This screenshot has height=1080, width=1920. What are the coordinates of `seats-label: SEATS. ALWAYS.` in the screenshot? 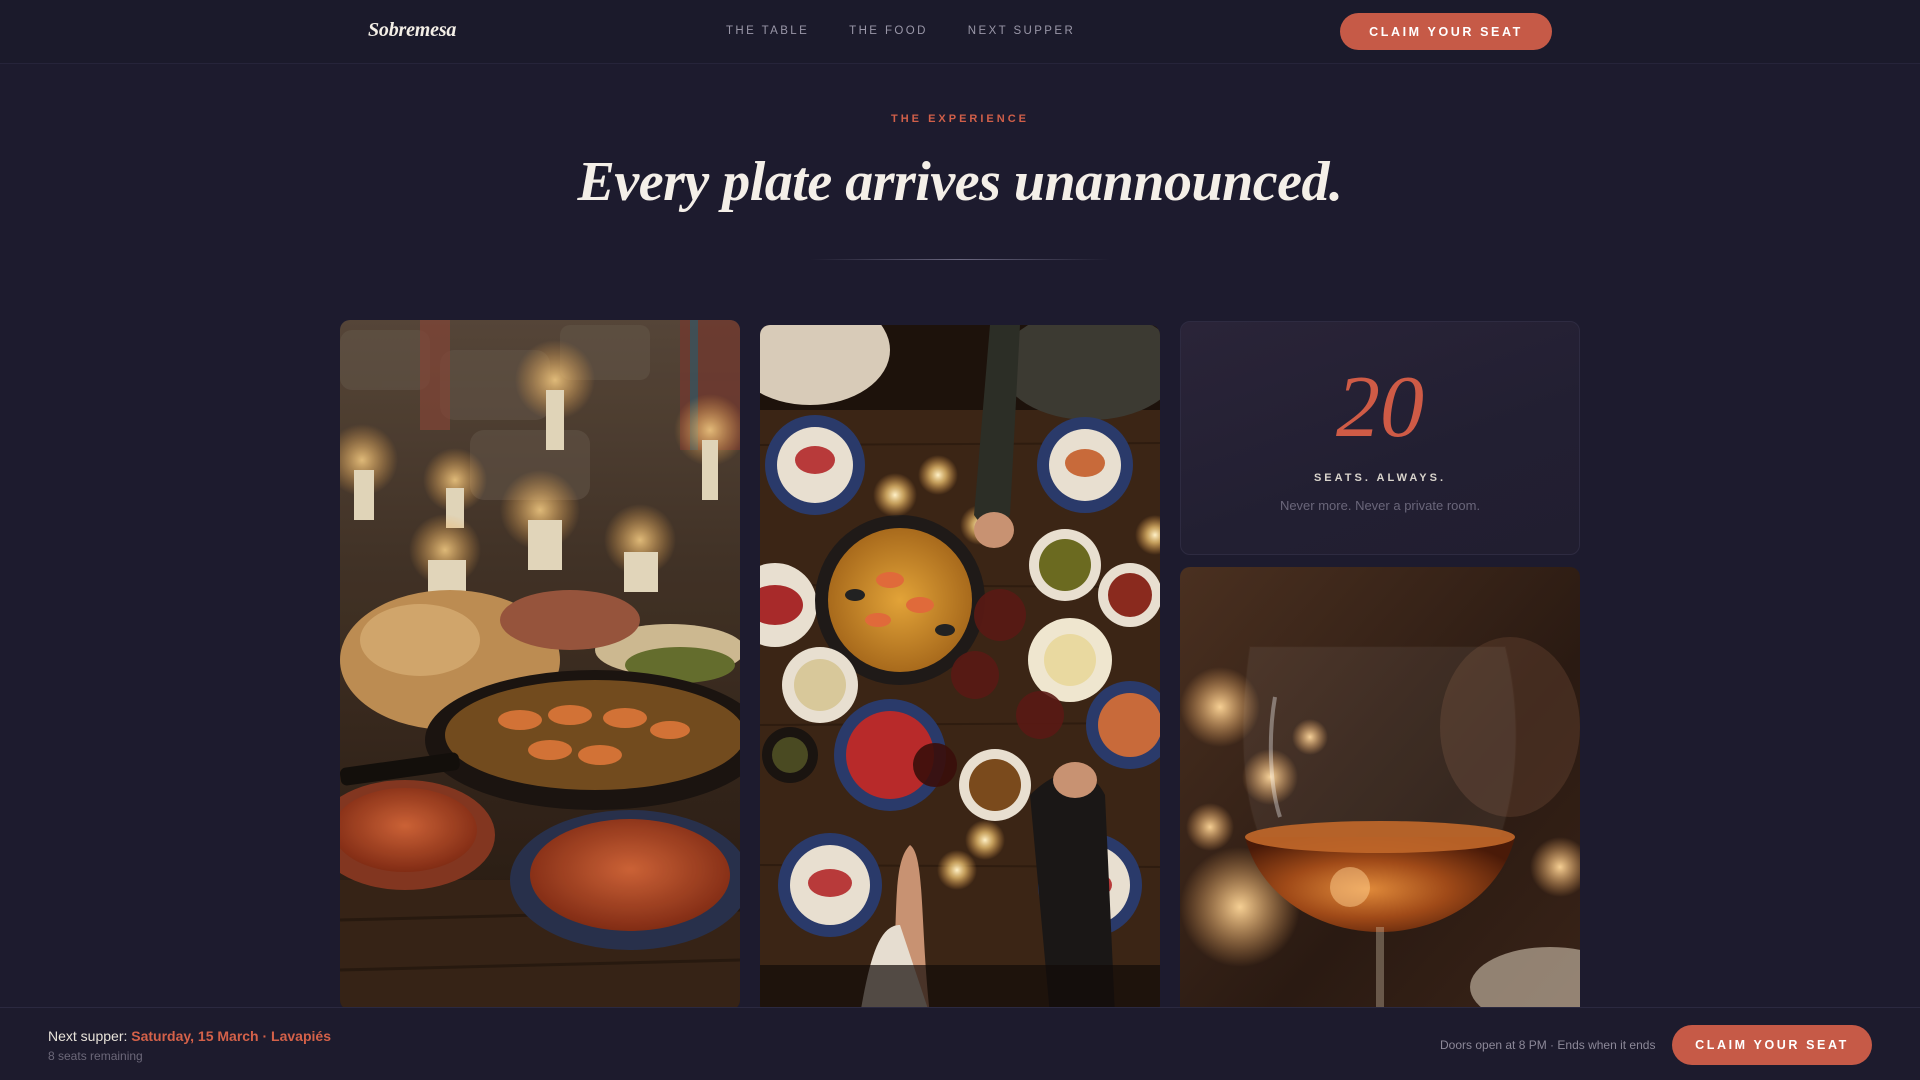 It's located at (1380, 478).